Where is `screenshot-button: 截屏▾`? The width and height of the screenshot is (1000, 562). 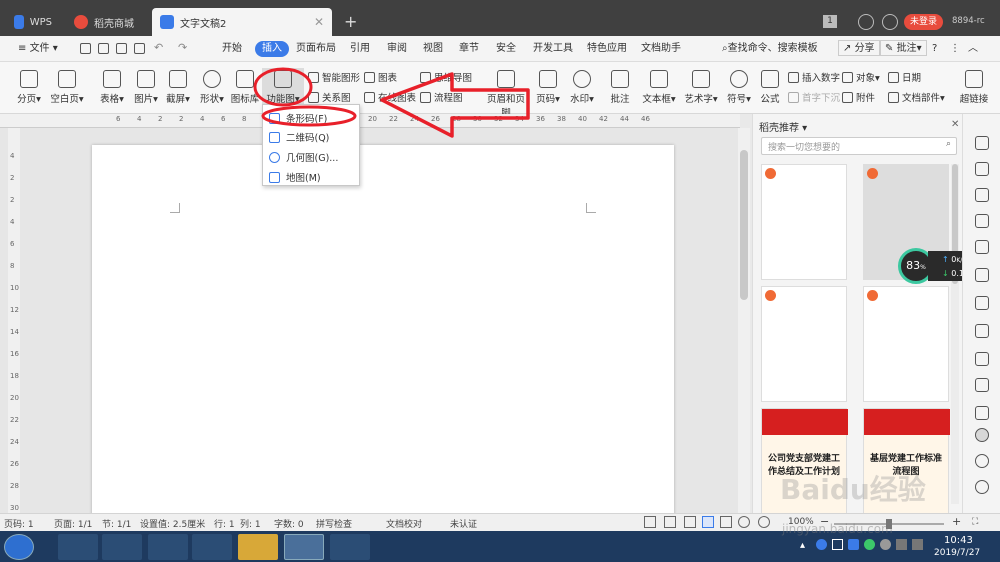
screenshot-button: 截屏▾ is located at coordinates (178, 87).